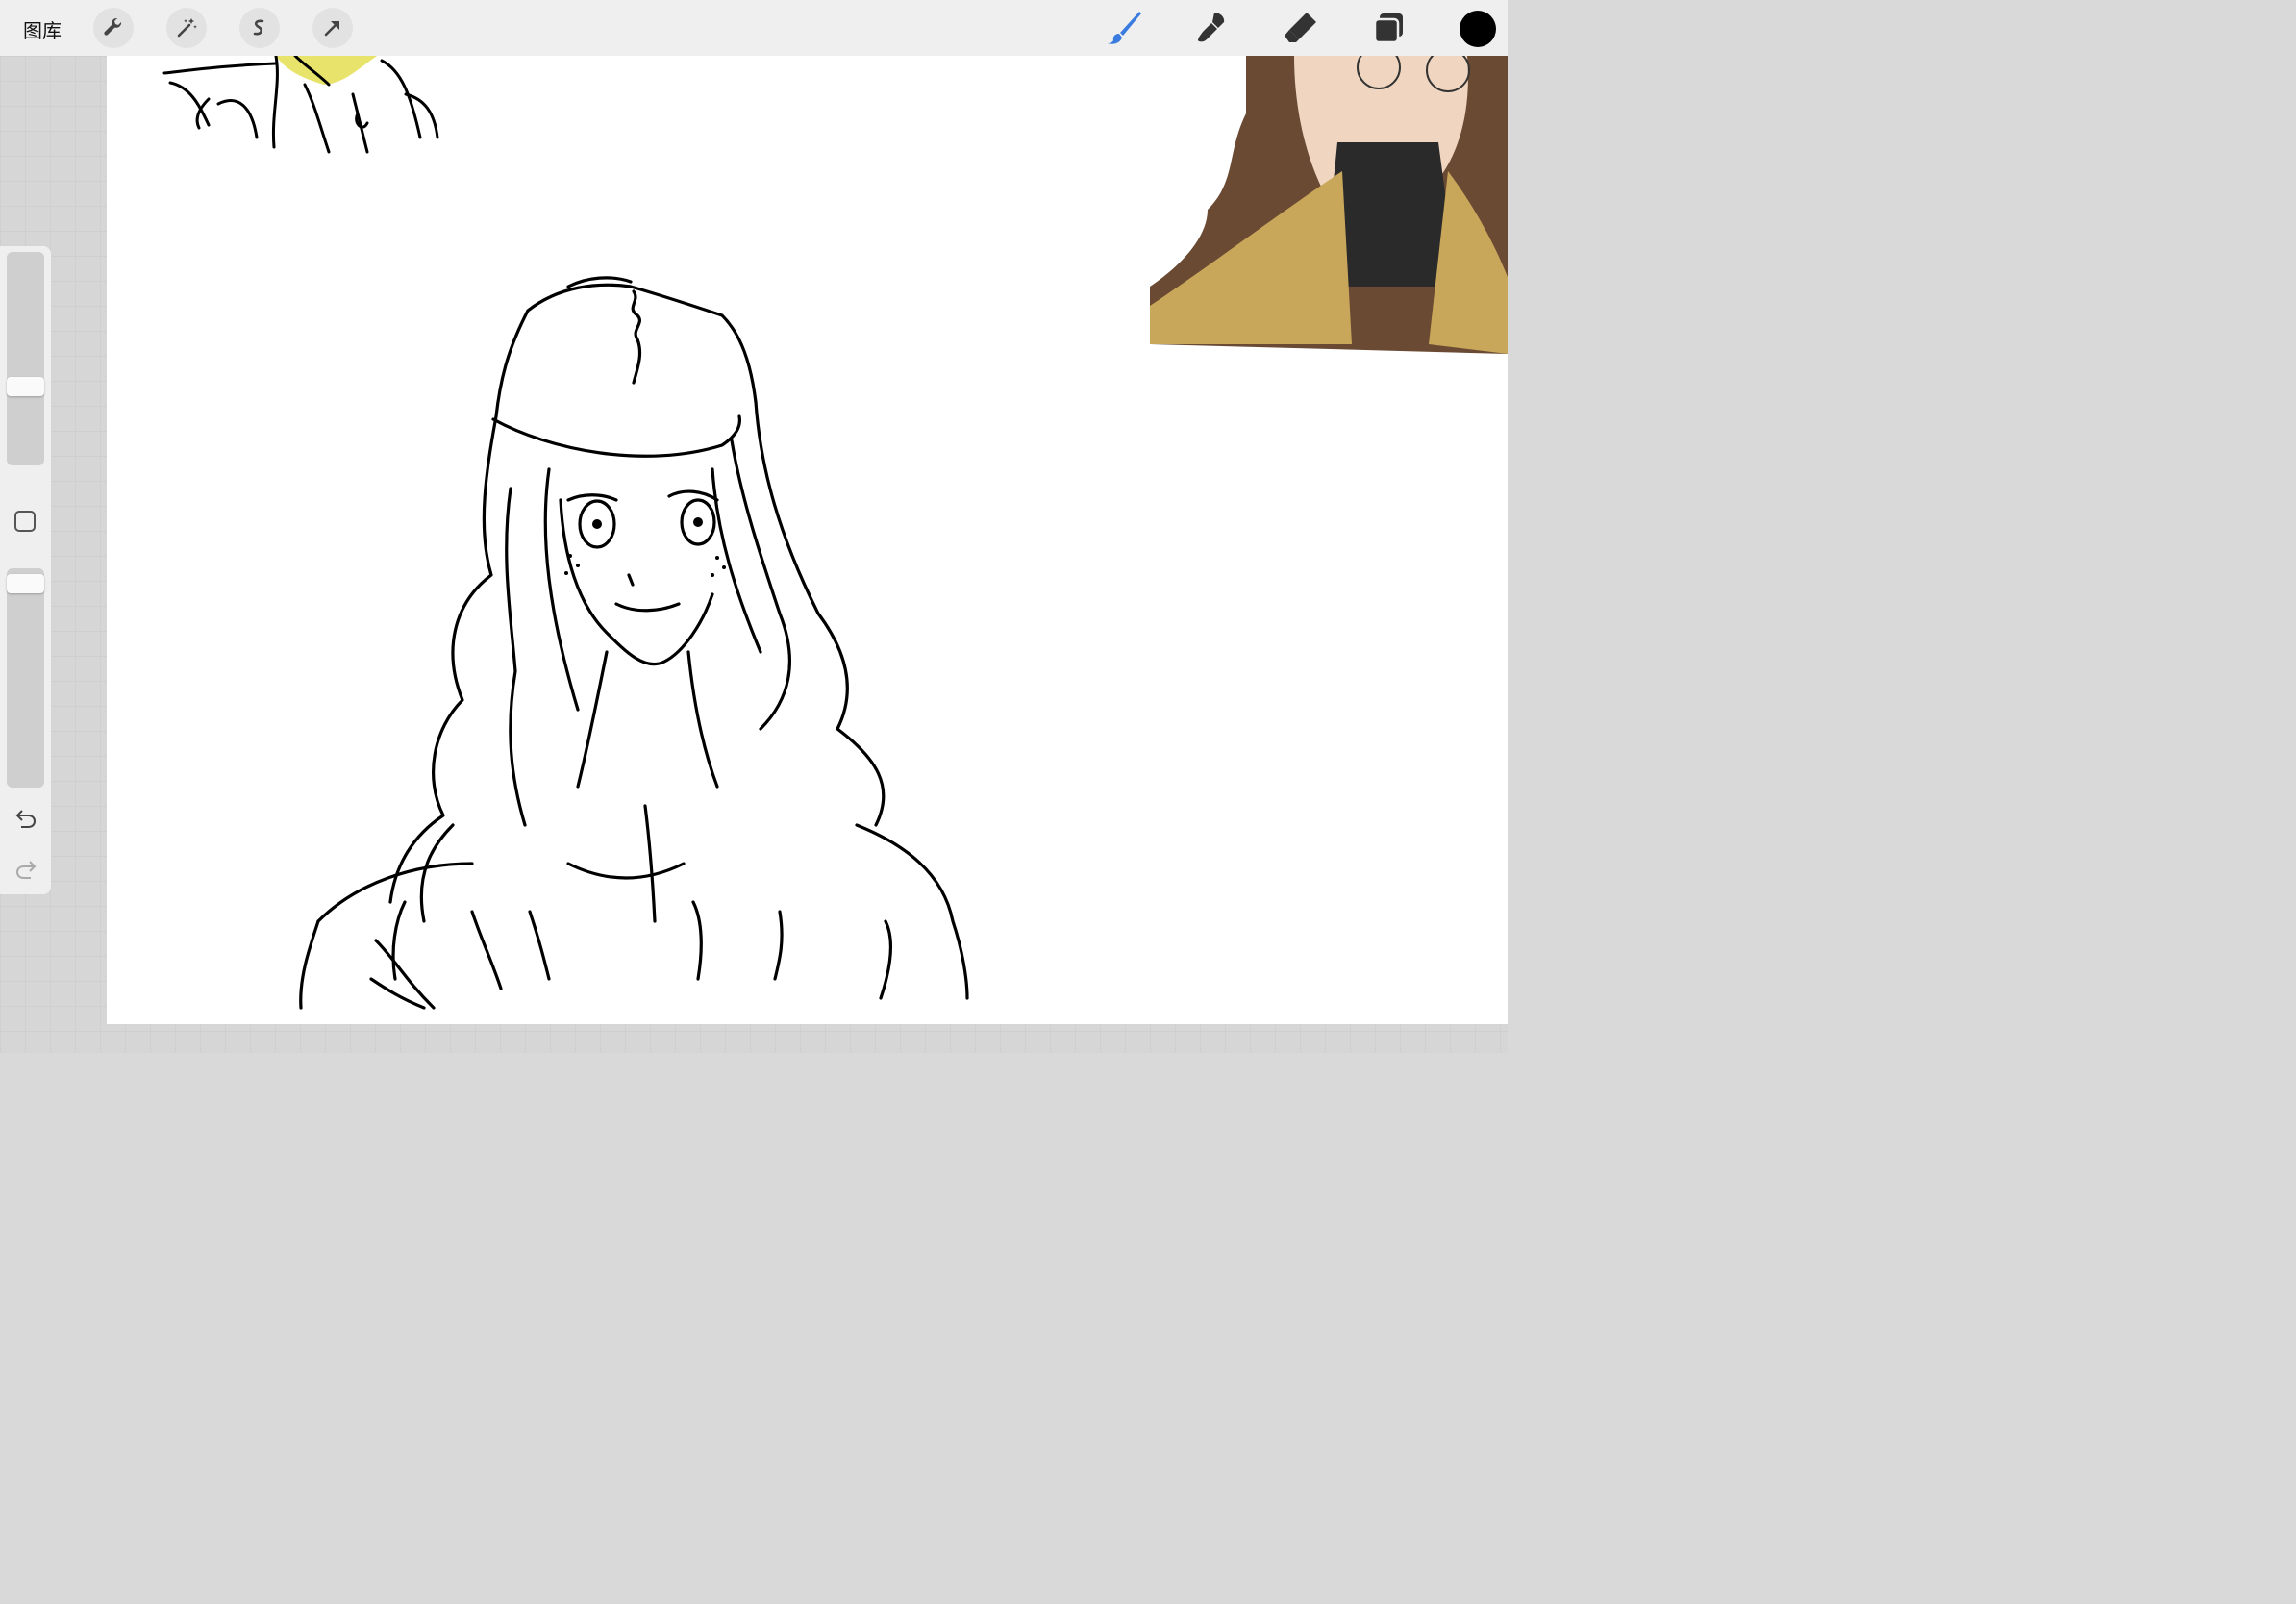 This screenshot has height=1604, width=2296. Describe the element at coordinates (1478, 29) in the screenshot. I see `color-picker-button` at that location.